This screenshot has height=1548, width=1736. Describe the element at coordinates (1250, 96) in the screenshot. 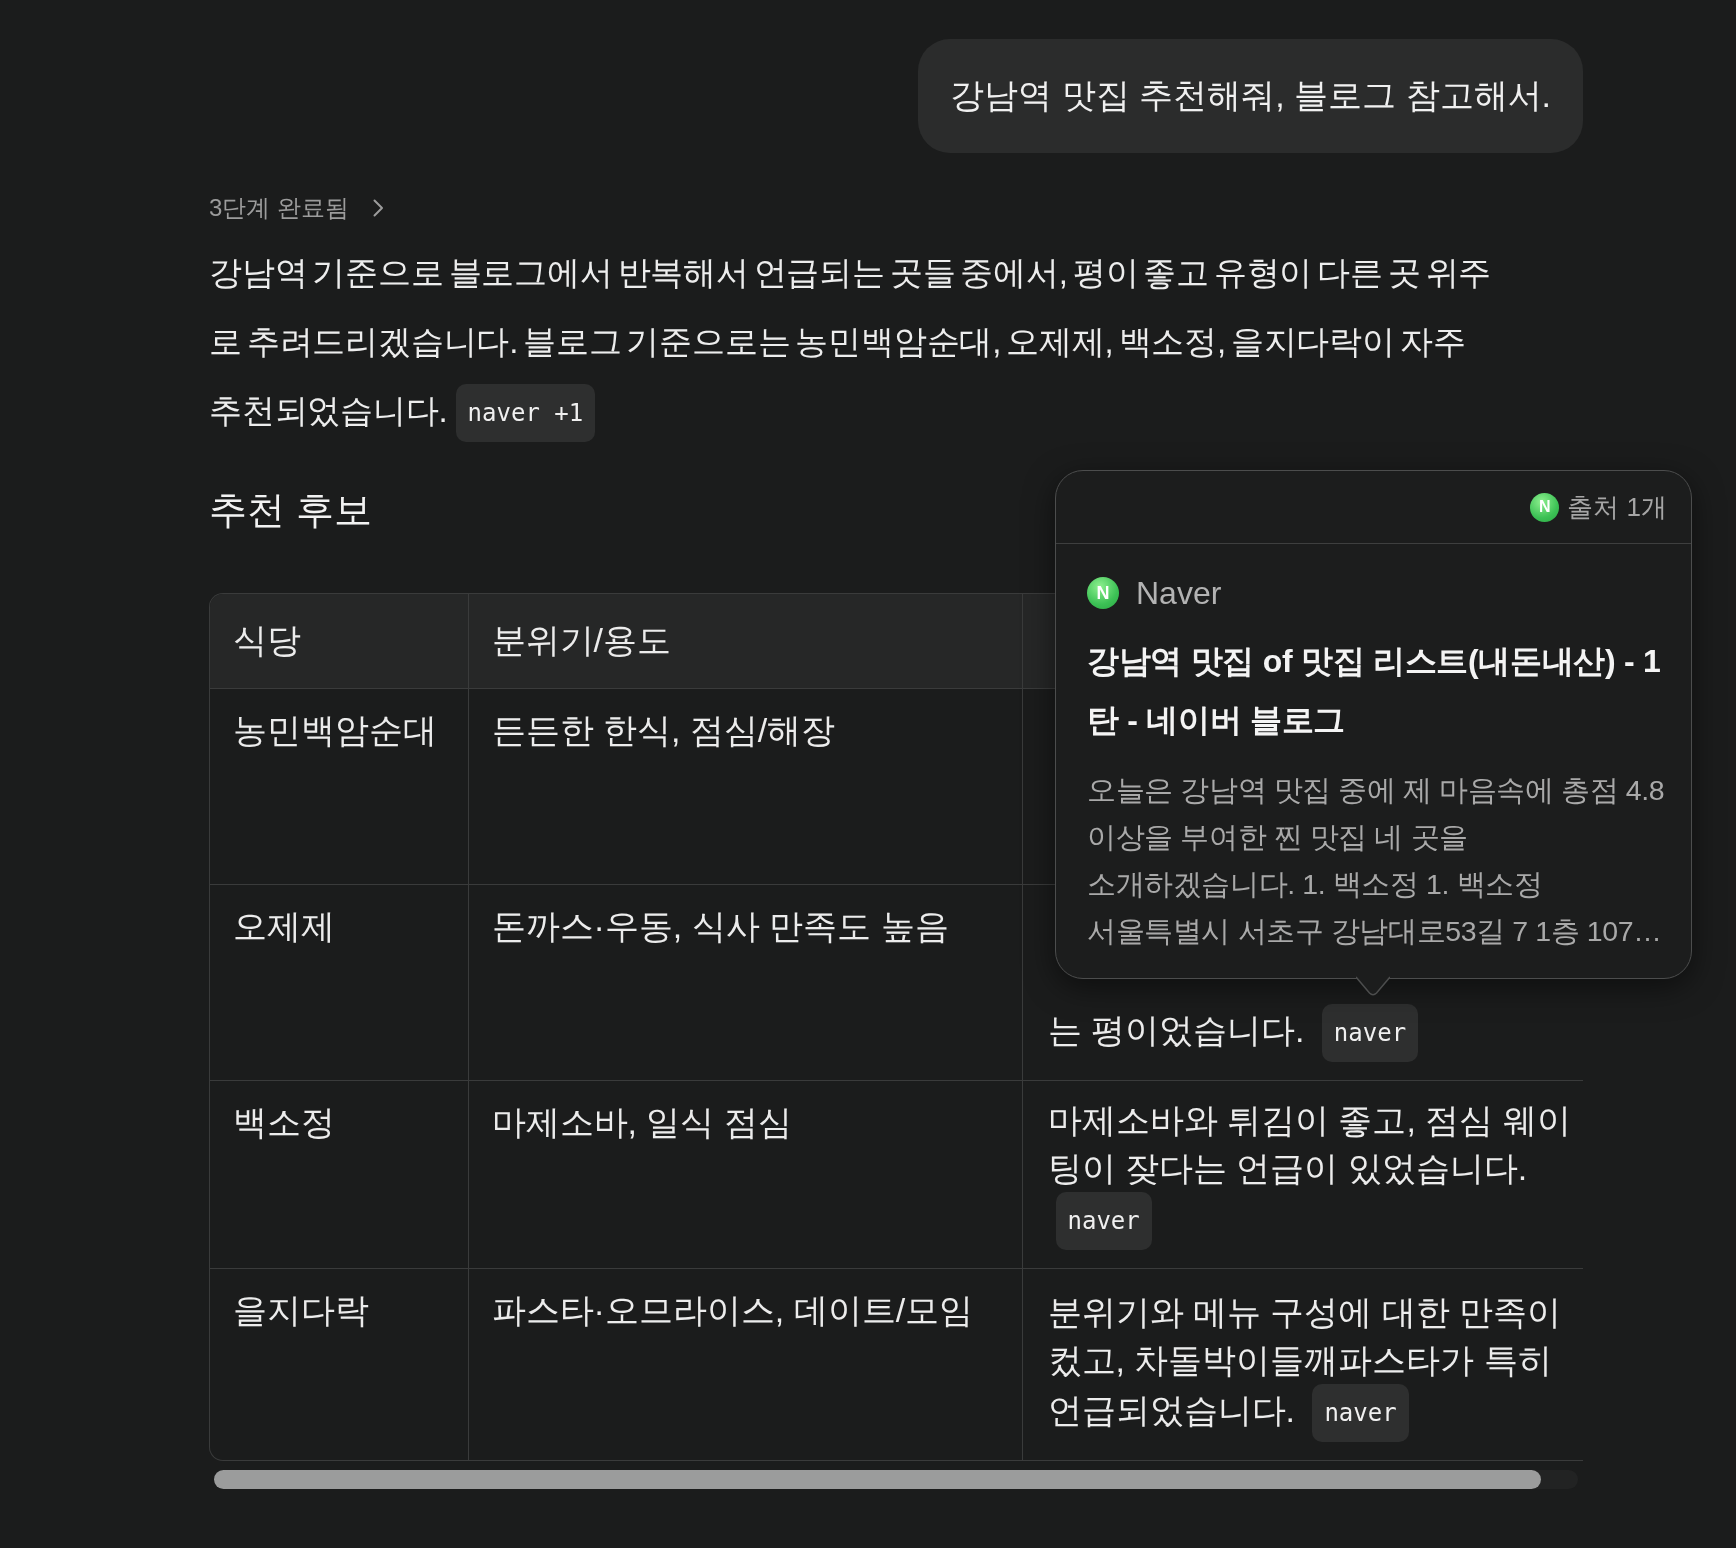

I see `user-message-bubble: 강남역 맛집 추천해줘, 블로그 참고해서.` at that location.